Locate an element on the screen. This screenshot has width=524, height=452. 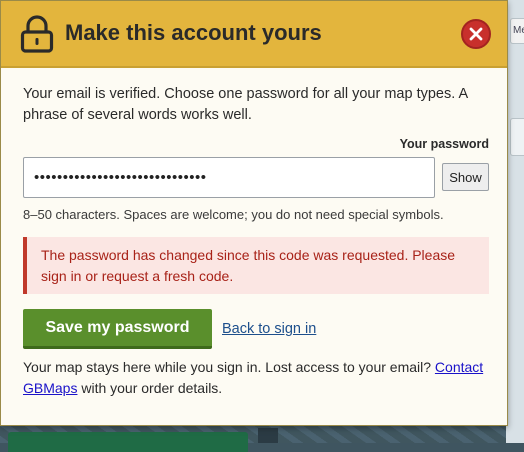
modal-header: Make this account yours is located at coordinates (254, 34).